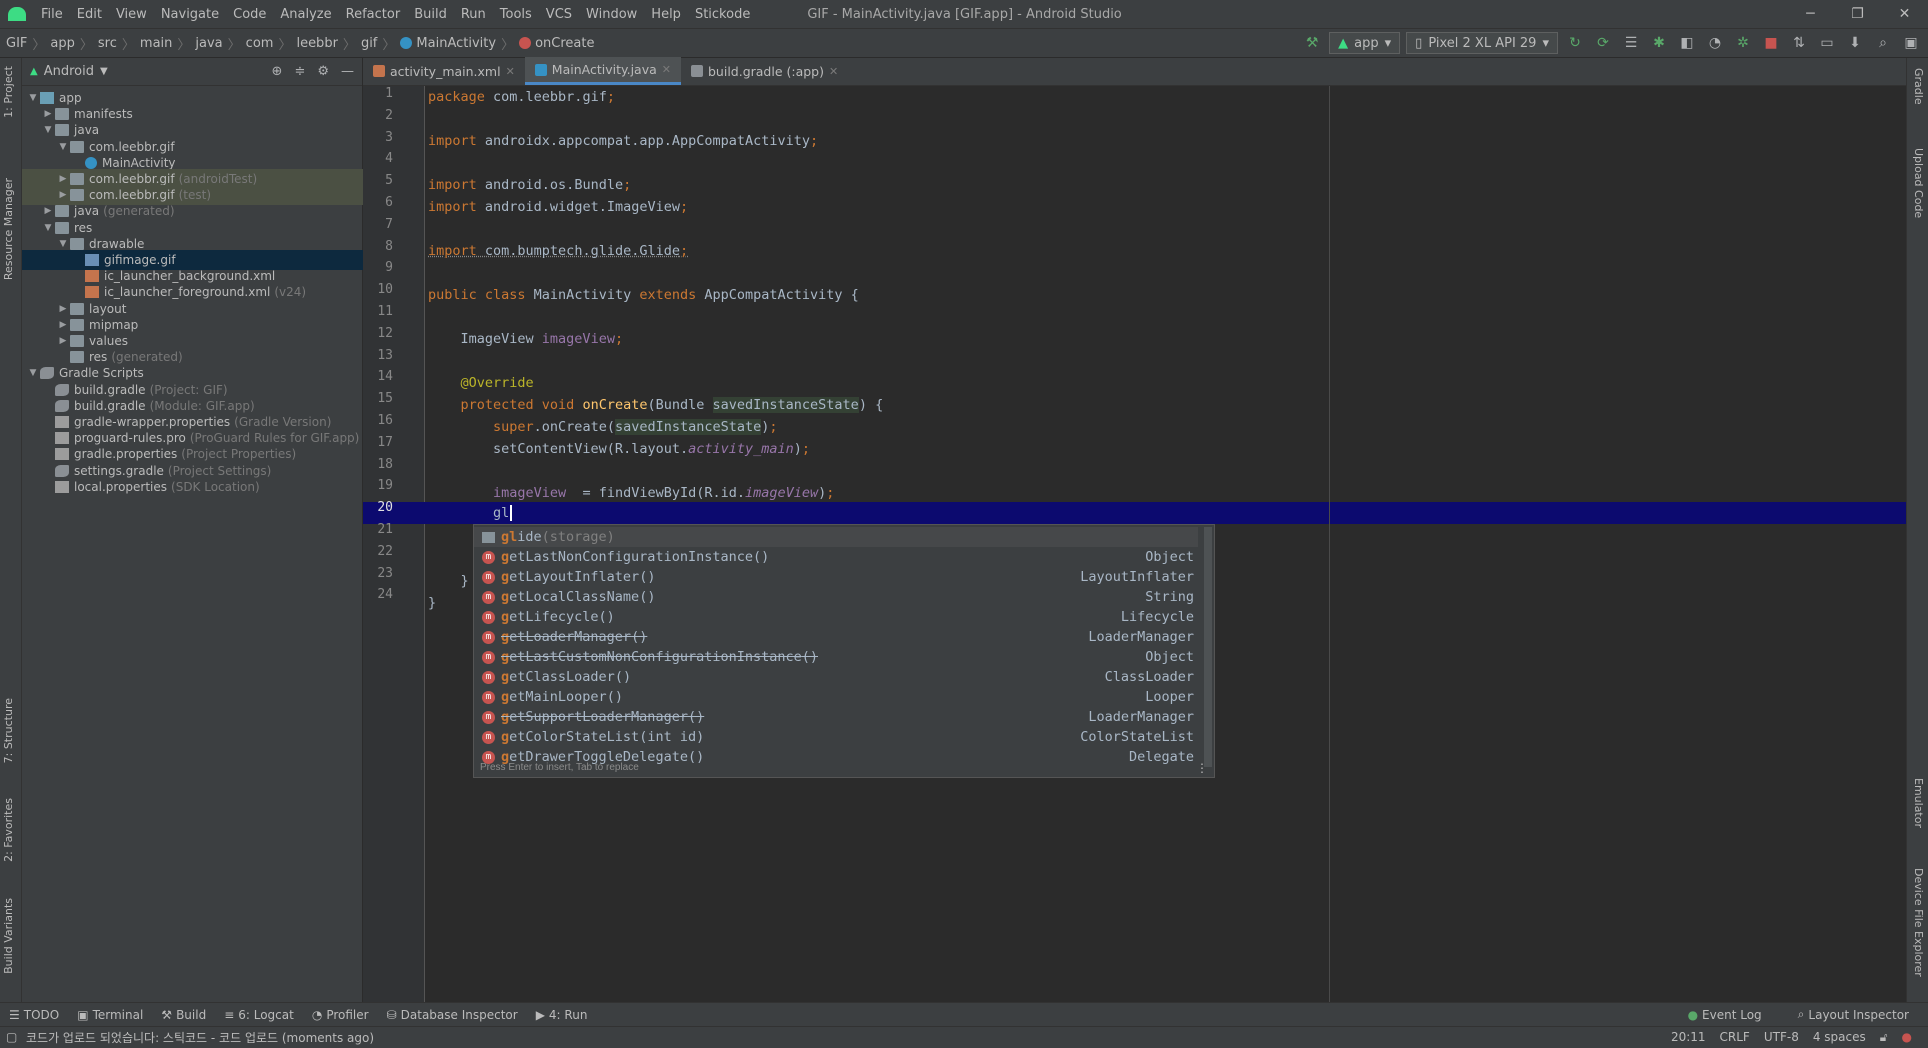  Describe the element at coordinates (1482, 43) in the screenshot. I see `device-select: ▯ Pixel 2 XL API 29 ▾` at that location.